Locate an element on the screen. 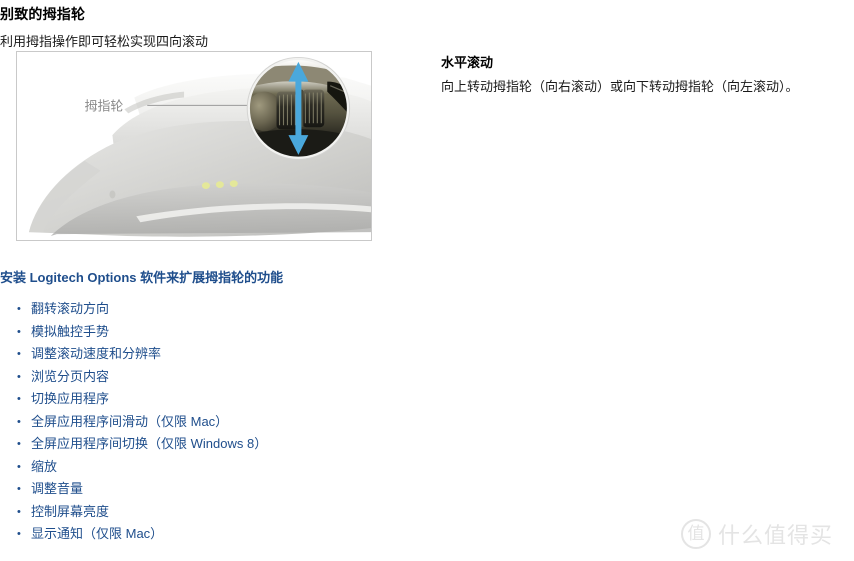  list-item: • 模拟触控手势 is located at coordinates (133, 332).